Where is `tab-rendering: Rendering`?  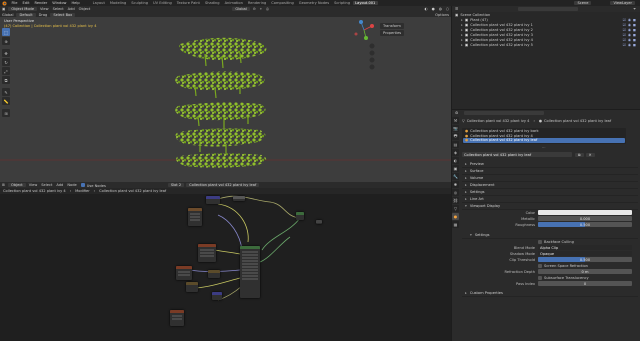
tab-rendering: Rendering is located at coordinates (256, 3).